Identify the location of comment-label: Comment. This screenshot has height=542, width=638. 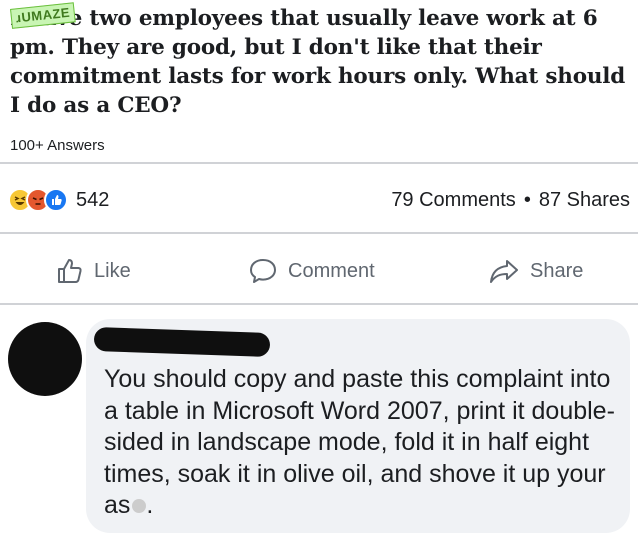
(331, 270).